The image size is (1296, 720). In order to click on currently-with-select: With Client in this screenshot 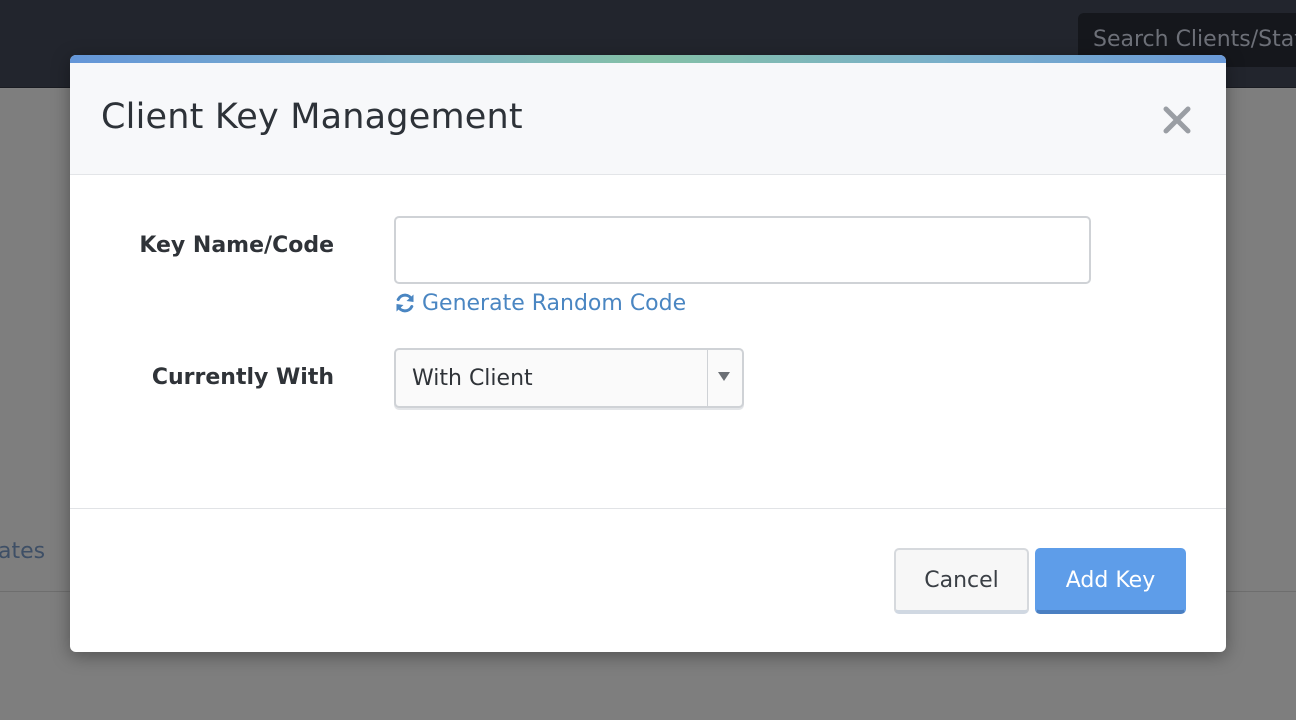, I will do `click(569, 378)`.